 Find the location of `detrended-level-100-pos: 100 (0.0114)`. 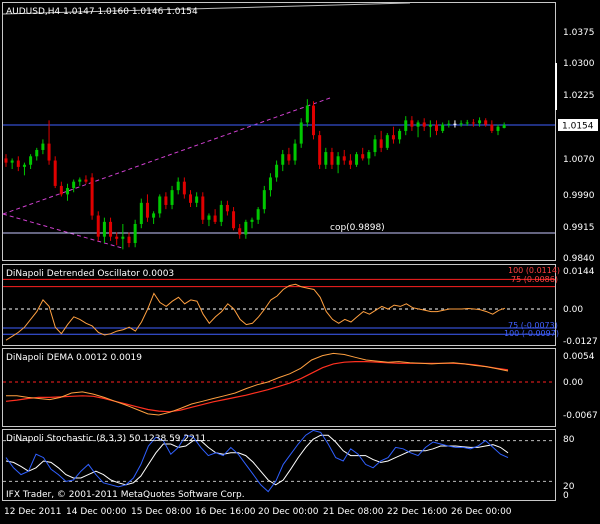

detrended-level-100-pos: 100 (0.0114) is located at coordinates (534, 270).